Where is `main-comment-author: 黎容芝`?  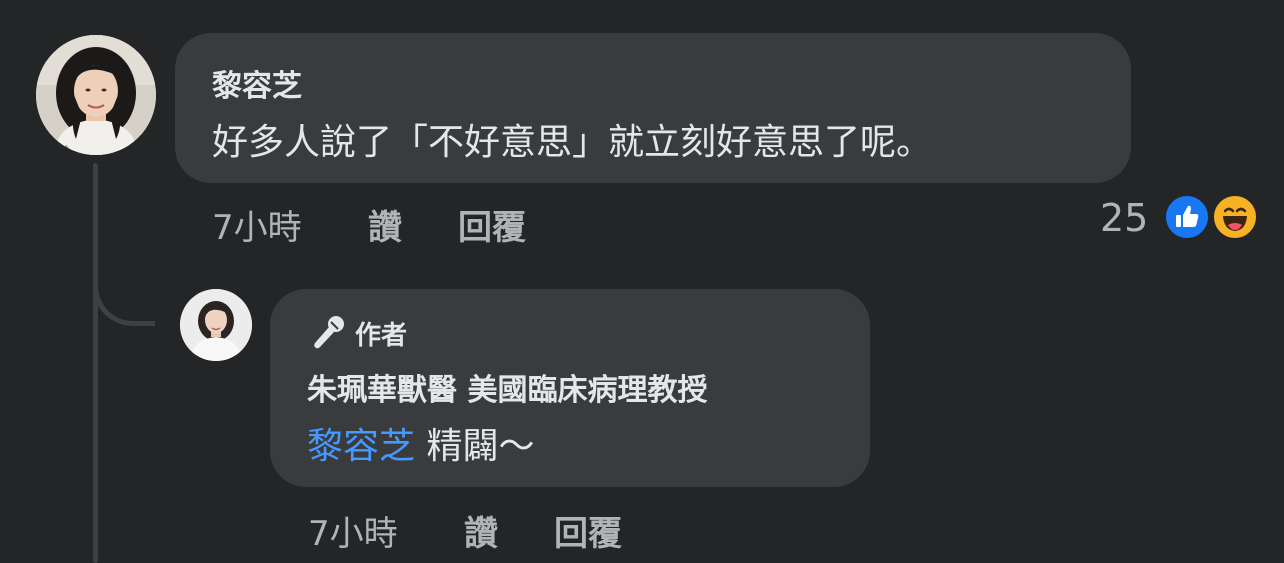 main-comment-author: 黎容芝 is located at coordinates (257, 83).